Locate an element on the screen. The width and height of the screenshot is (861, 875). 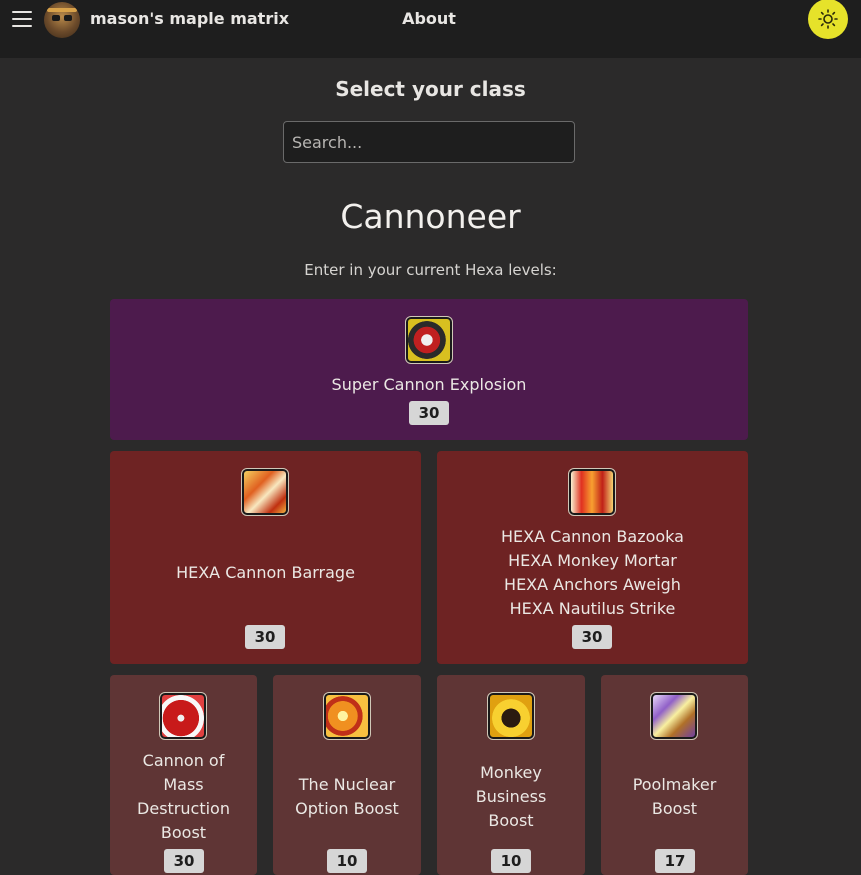
boost-skill-card: Cannon of Mass Destruction Boost is located at coordinates (183, 775).